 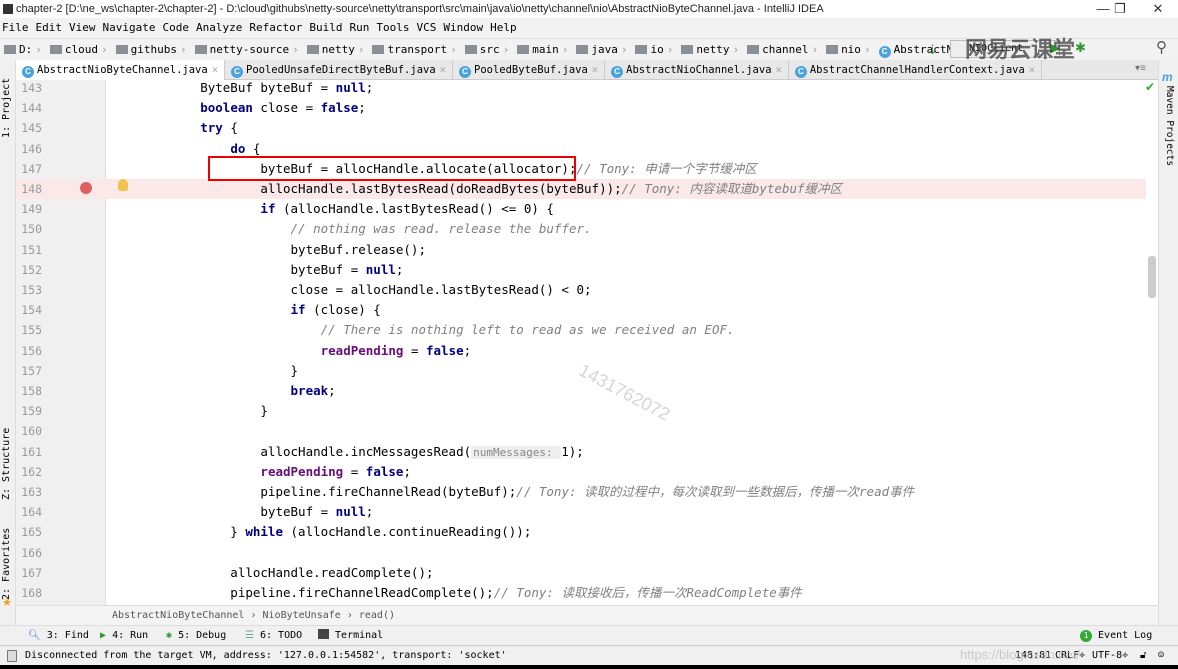 I want to click on close-button: ✕, so click(x=1158, y=9).